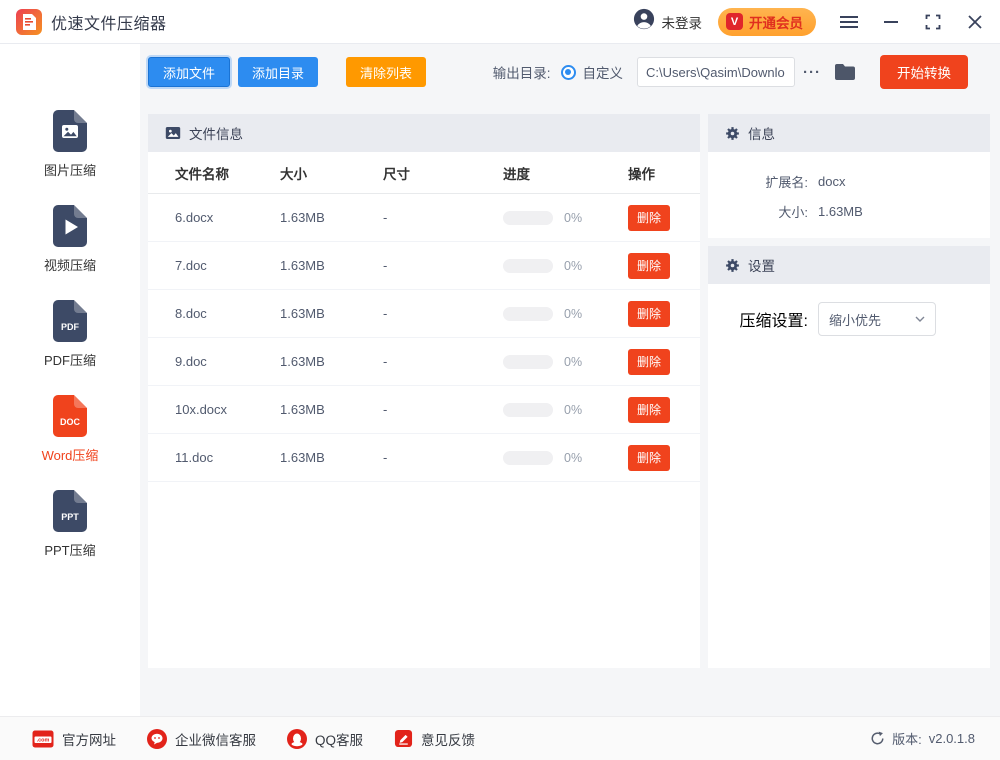  I want to click on pdf-file-icon: PDF, so click(70, 321).